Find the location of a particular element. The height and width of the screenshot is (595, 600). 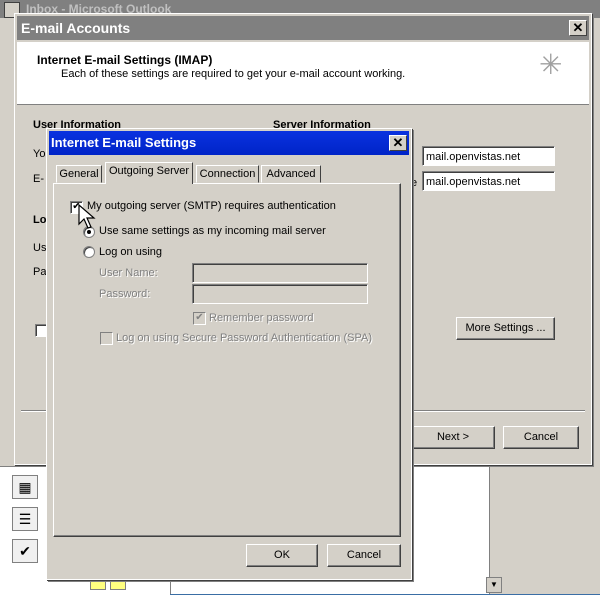

password-label: Pa is located at coordinates (40, 272).